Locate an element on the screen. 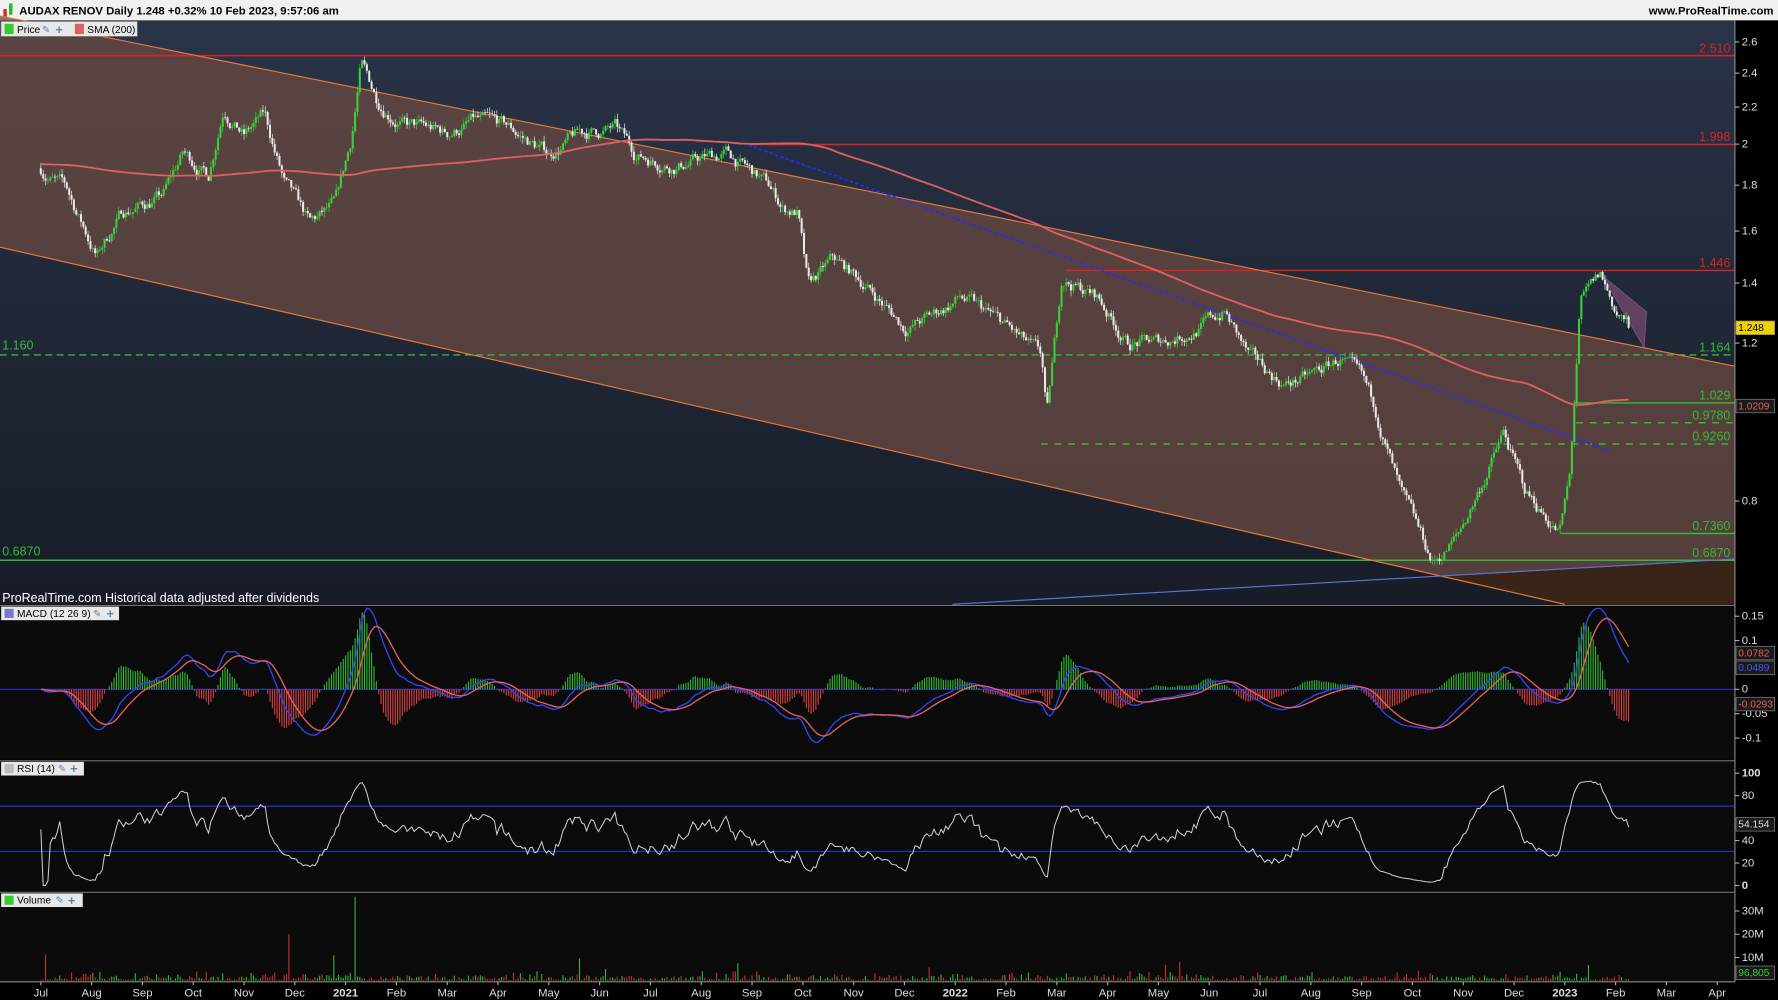 This screenshot has width=1778, height=1000. last-price-tag: 1.248 is located at coordinates (1751, 328).